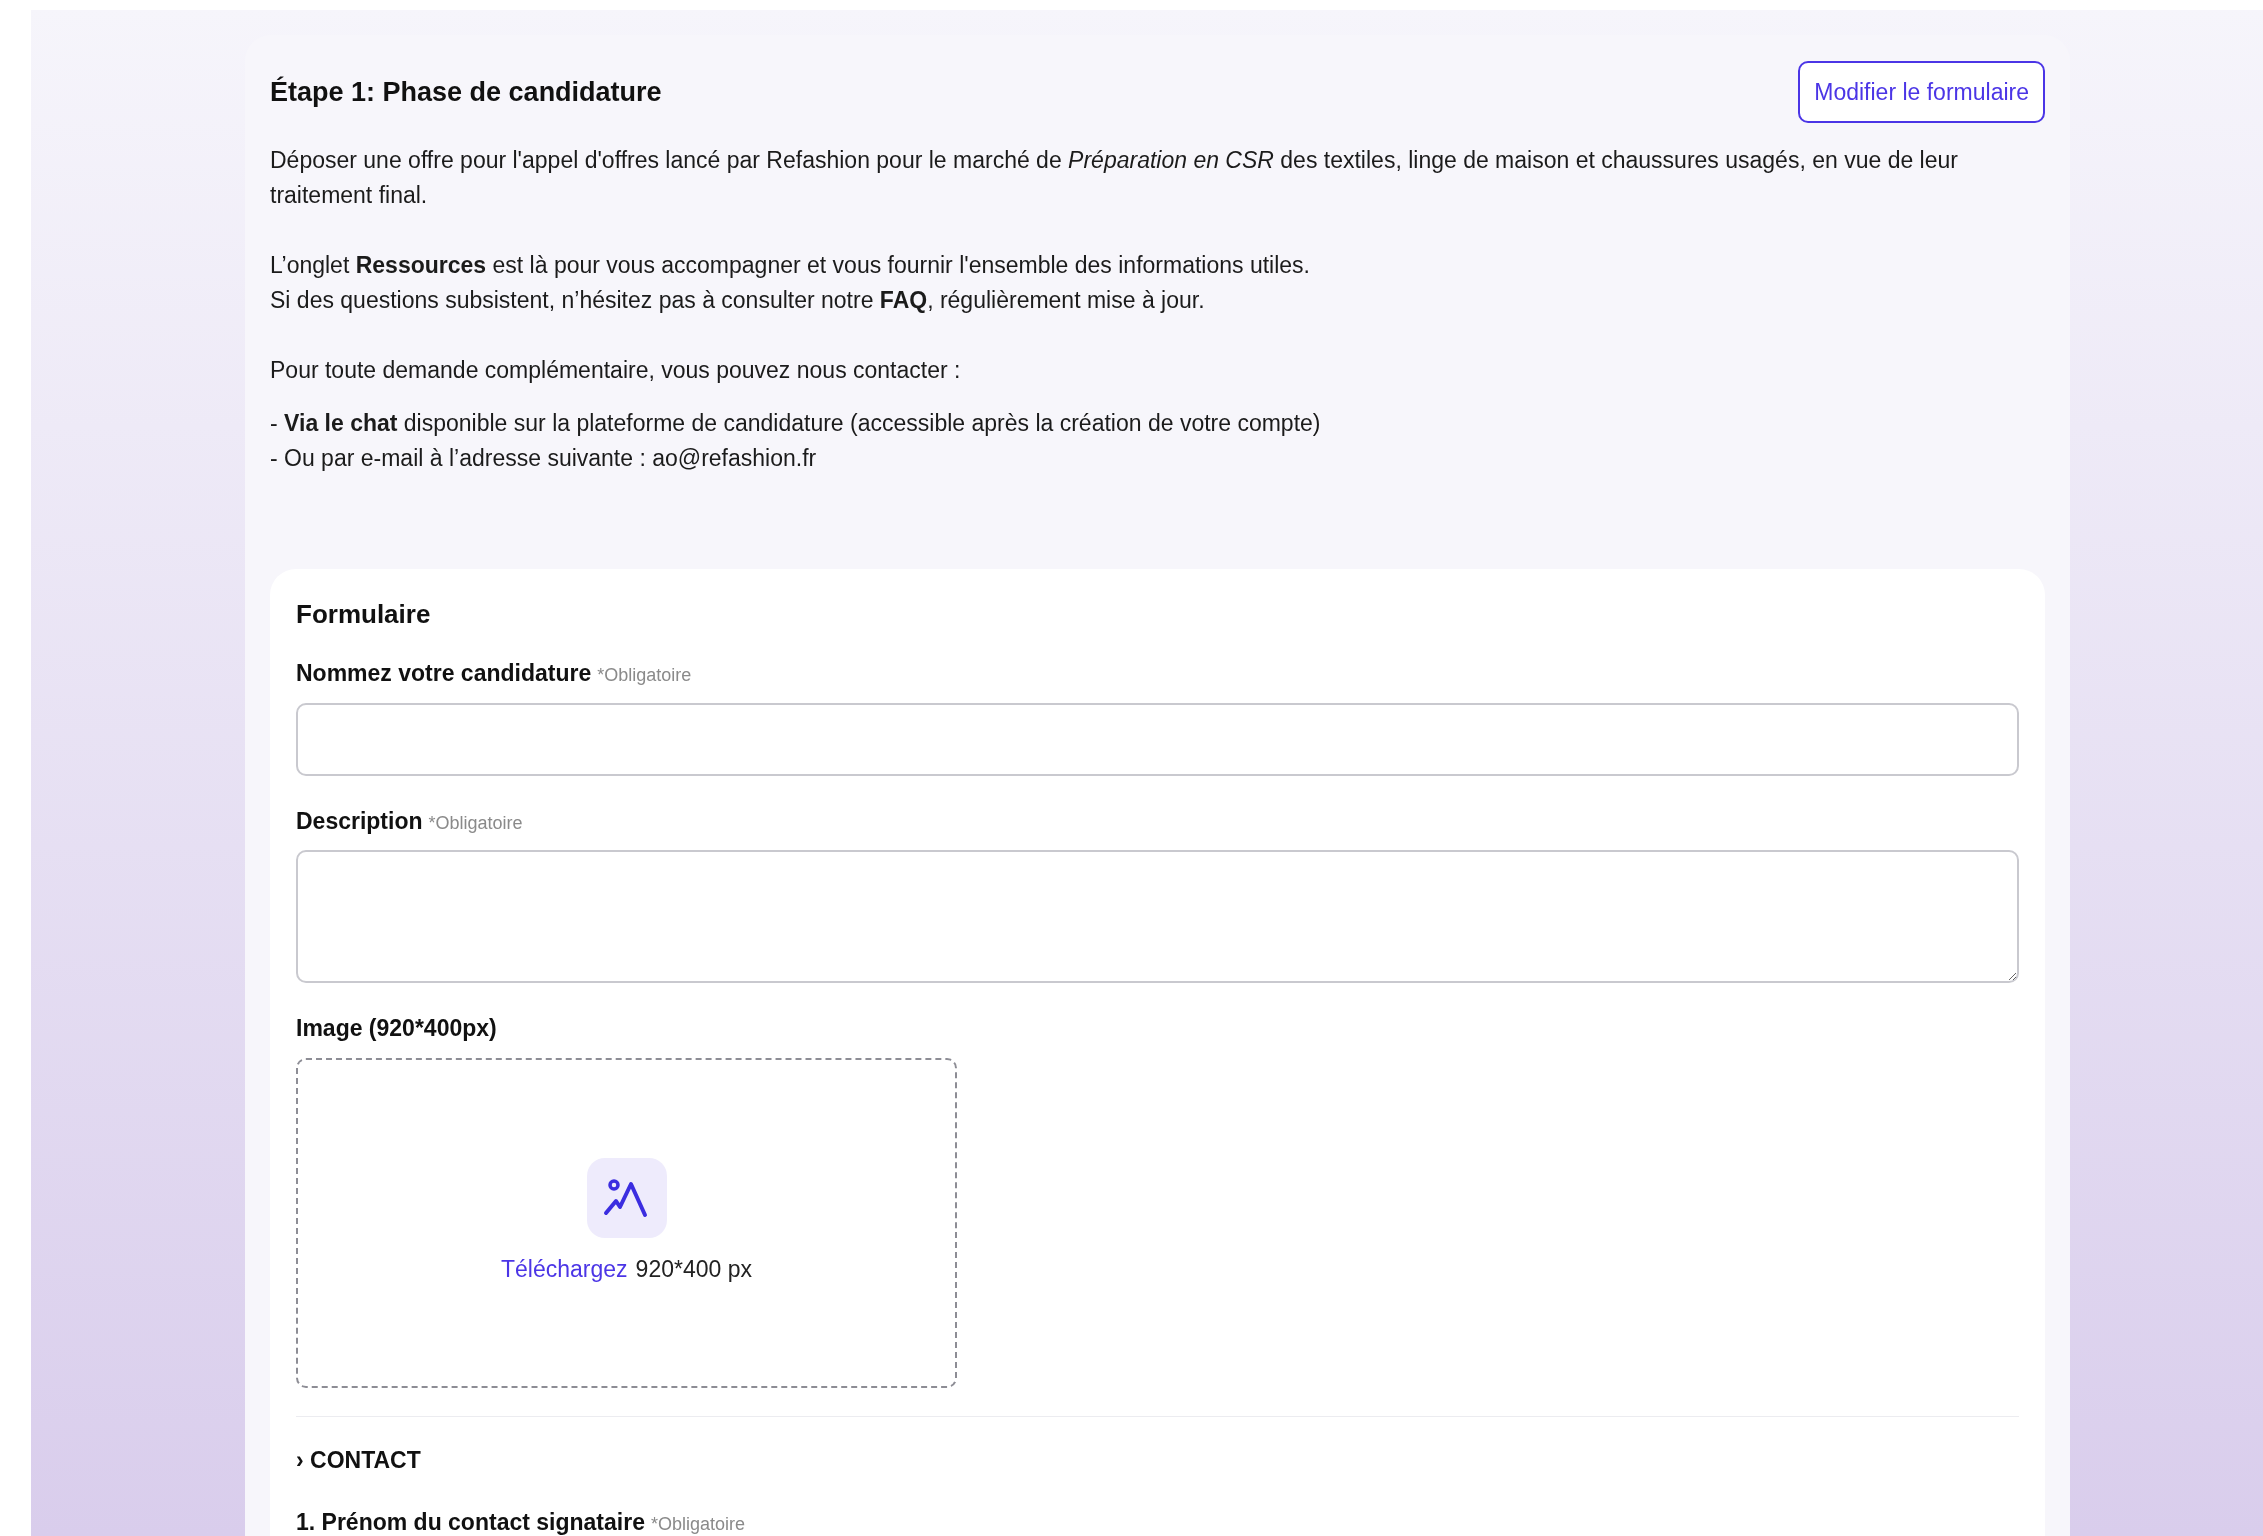 This screenshot has height=1536, width=2263. Describe the element at coordinates (1157, 916) in the screenshot. I see `text-area` at that location.